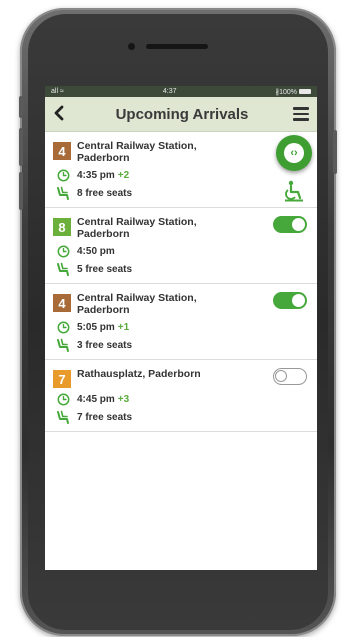 Image resolution: width=363 pixels, height=637 pixels. I want to click on back-button, so click(62, 114).